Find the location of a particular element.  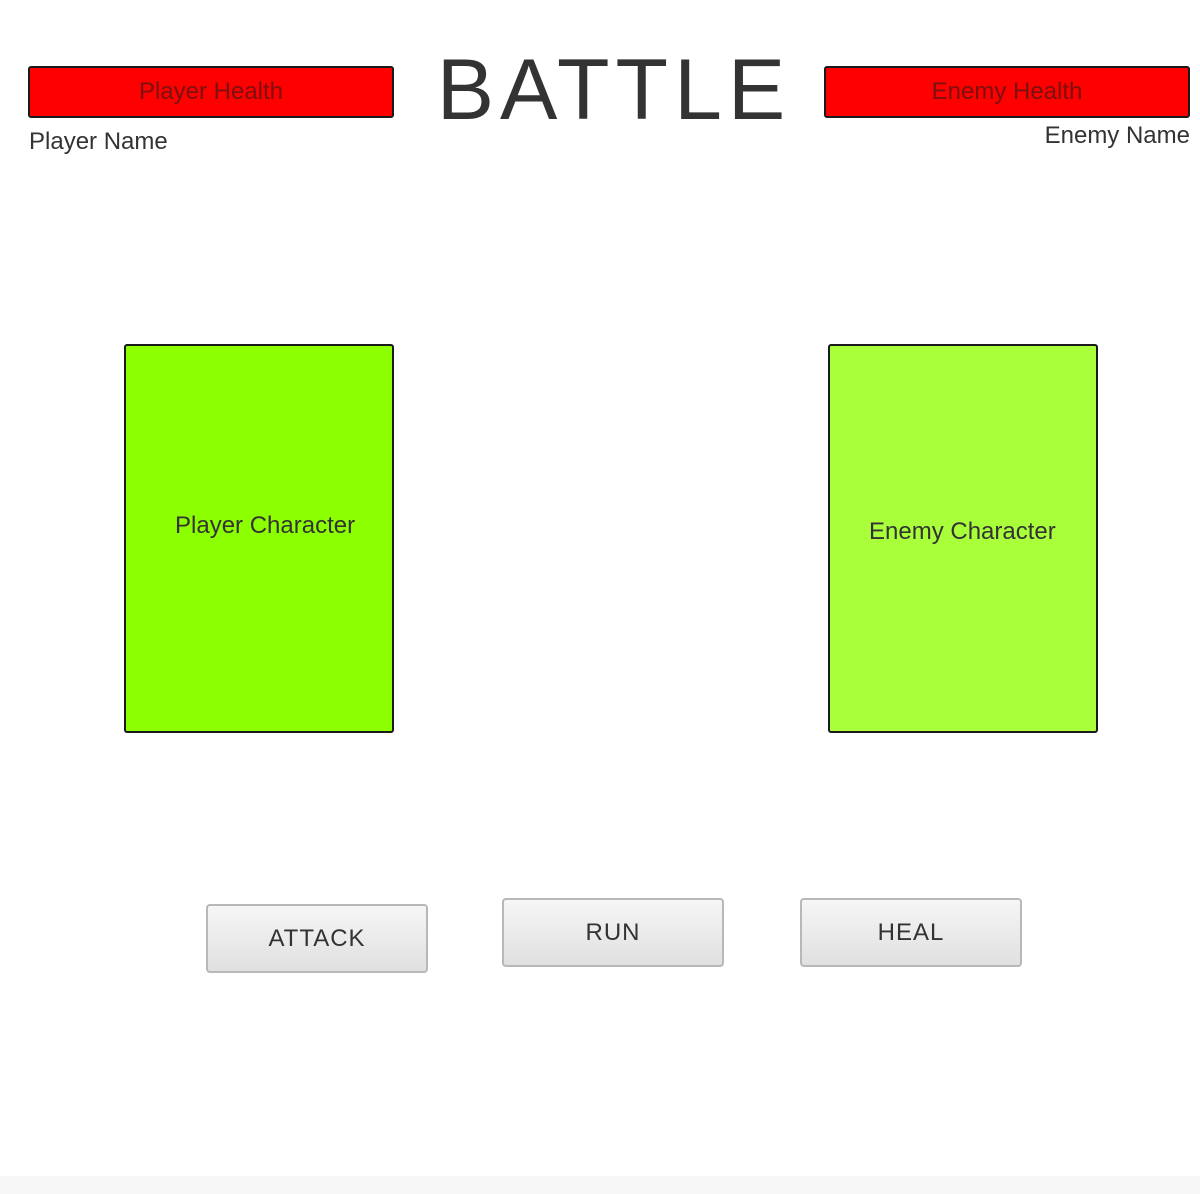

attack-button: ATTACK is located at coordinates (317, 938).